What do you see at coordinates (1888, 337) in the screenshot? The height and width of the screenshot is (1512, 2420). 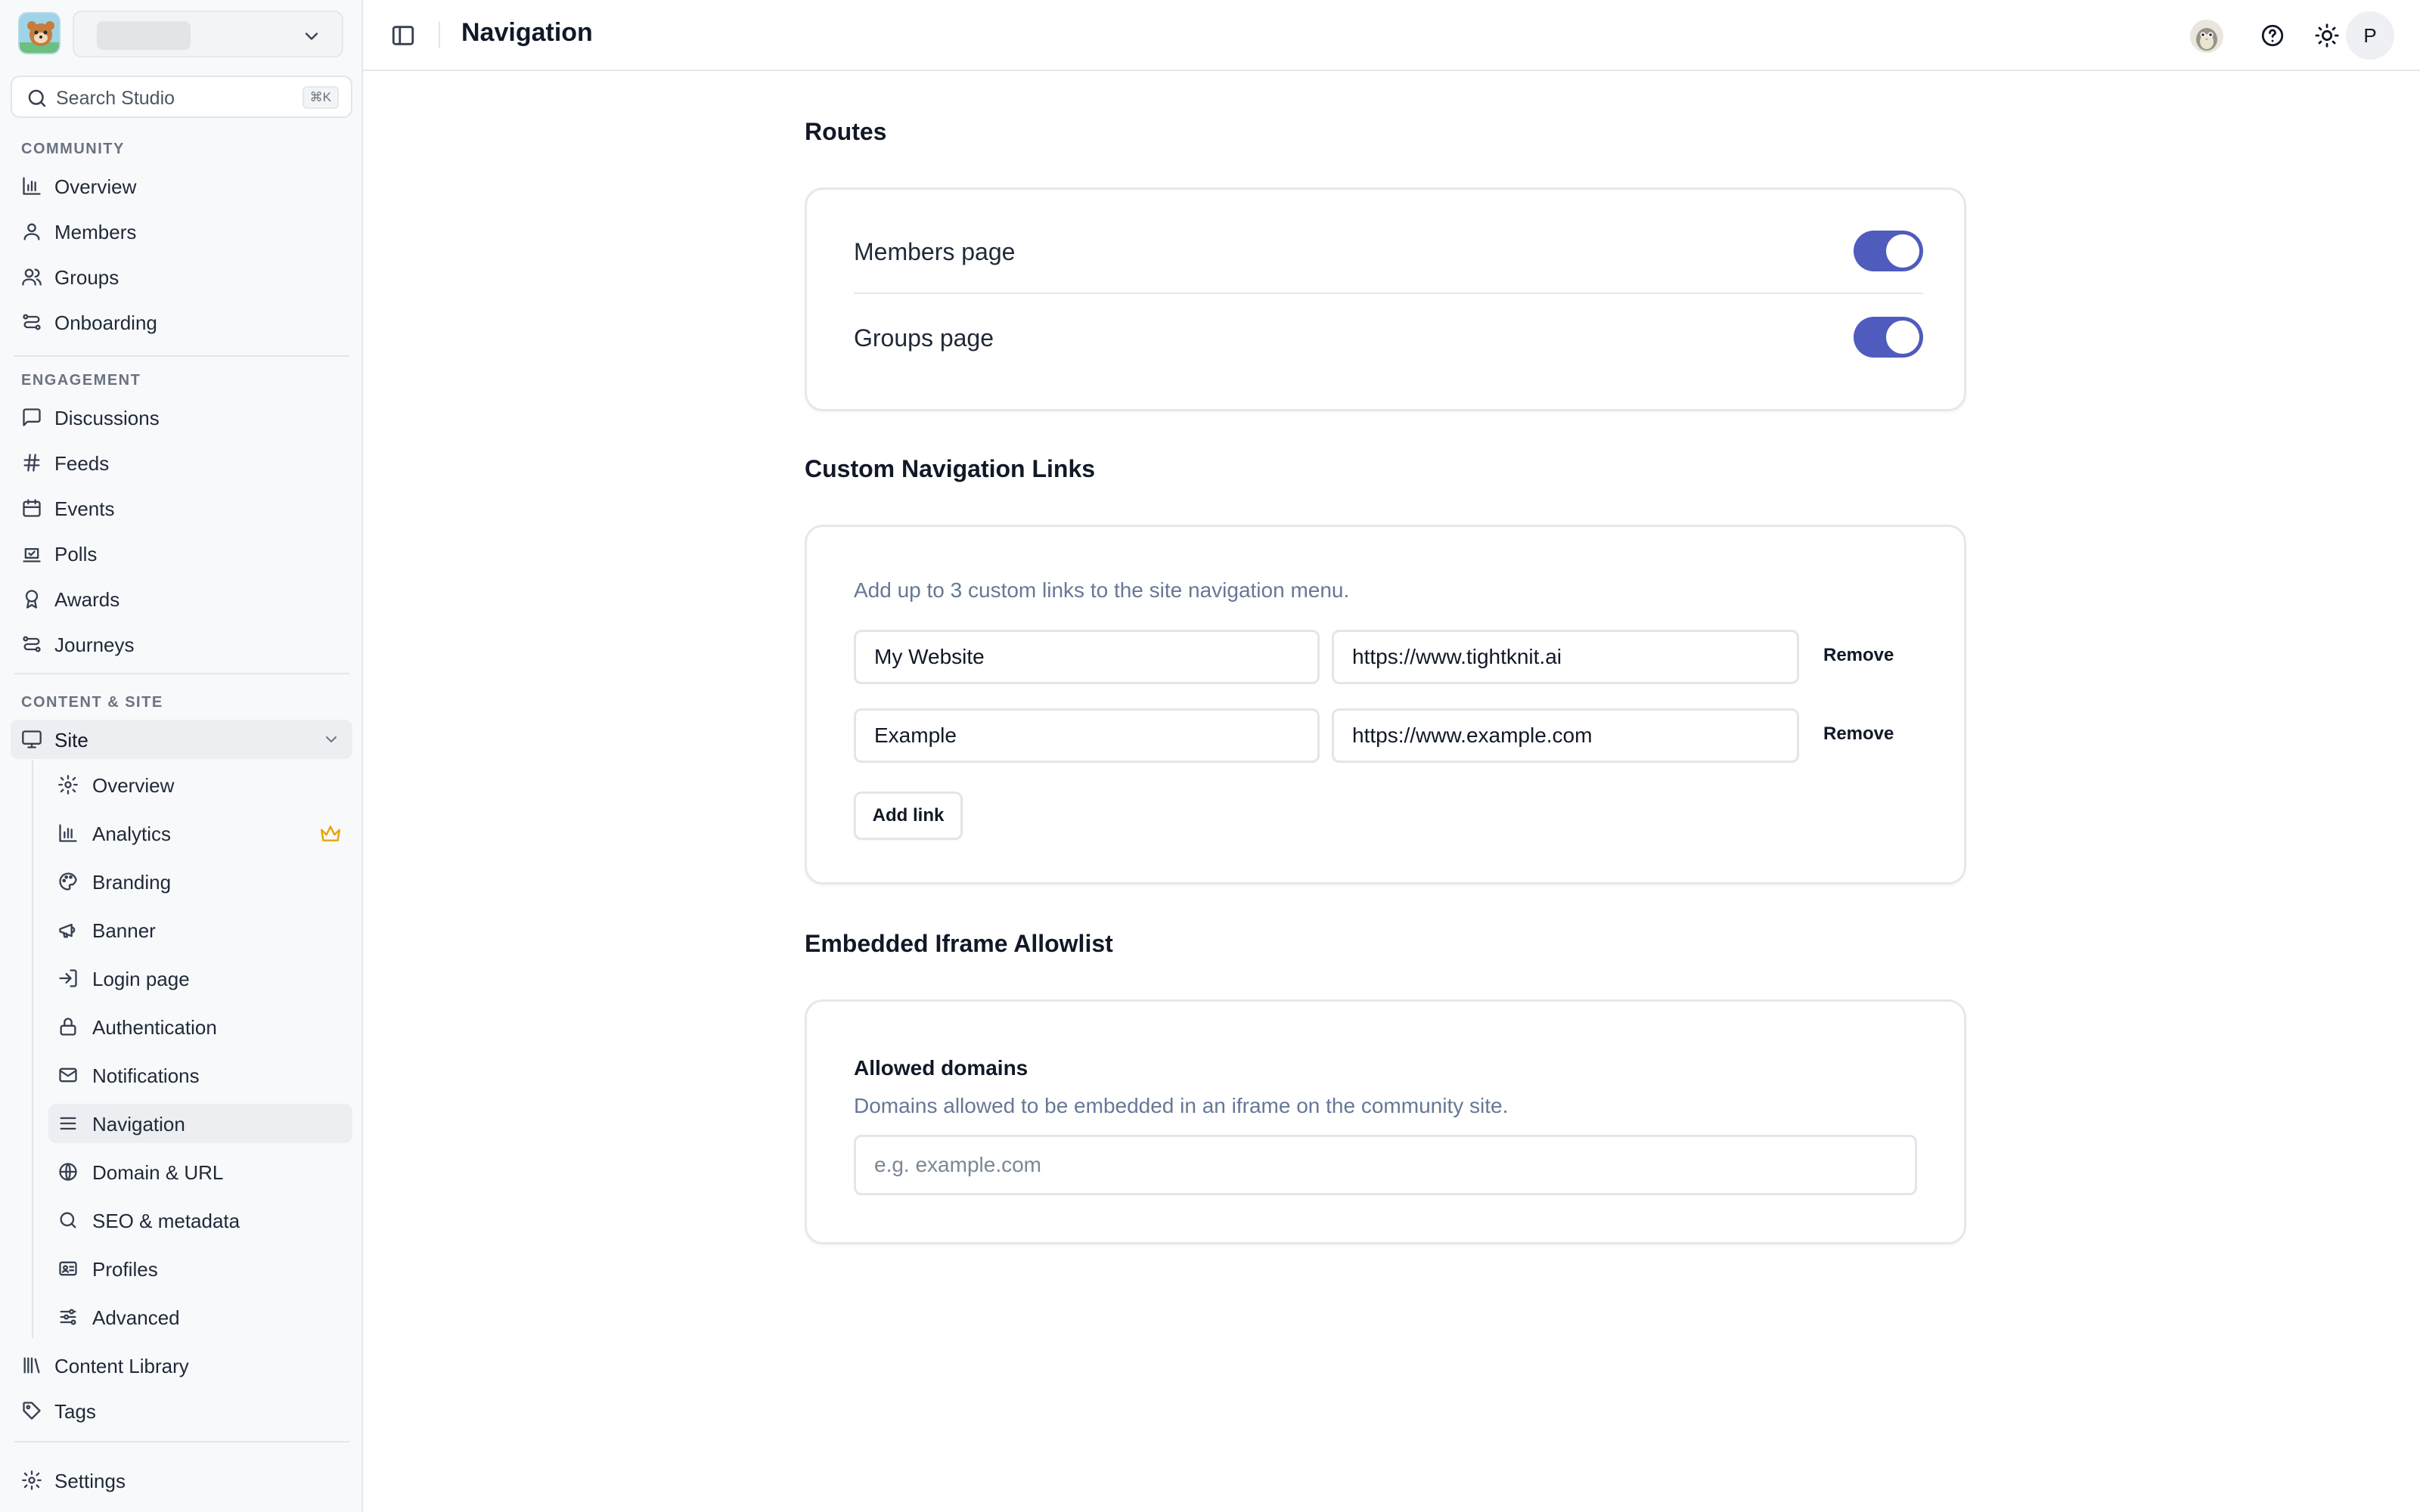 I see `groups-page-toggle` at bounding box center [1888, 337].